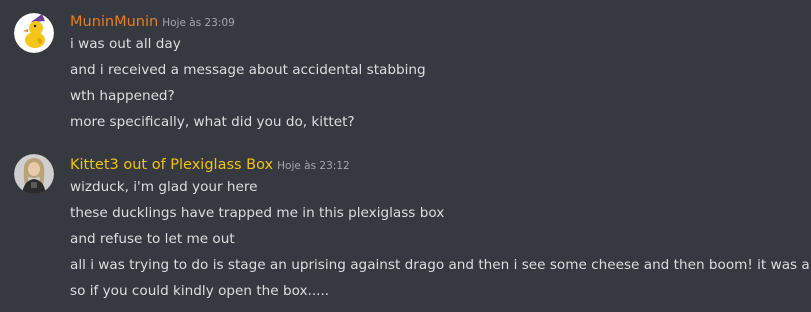  I want to click on yellow-duck-avatar-icon, so click(34, 33).